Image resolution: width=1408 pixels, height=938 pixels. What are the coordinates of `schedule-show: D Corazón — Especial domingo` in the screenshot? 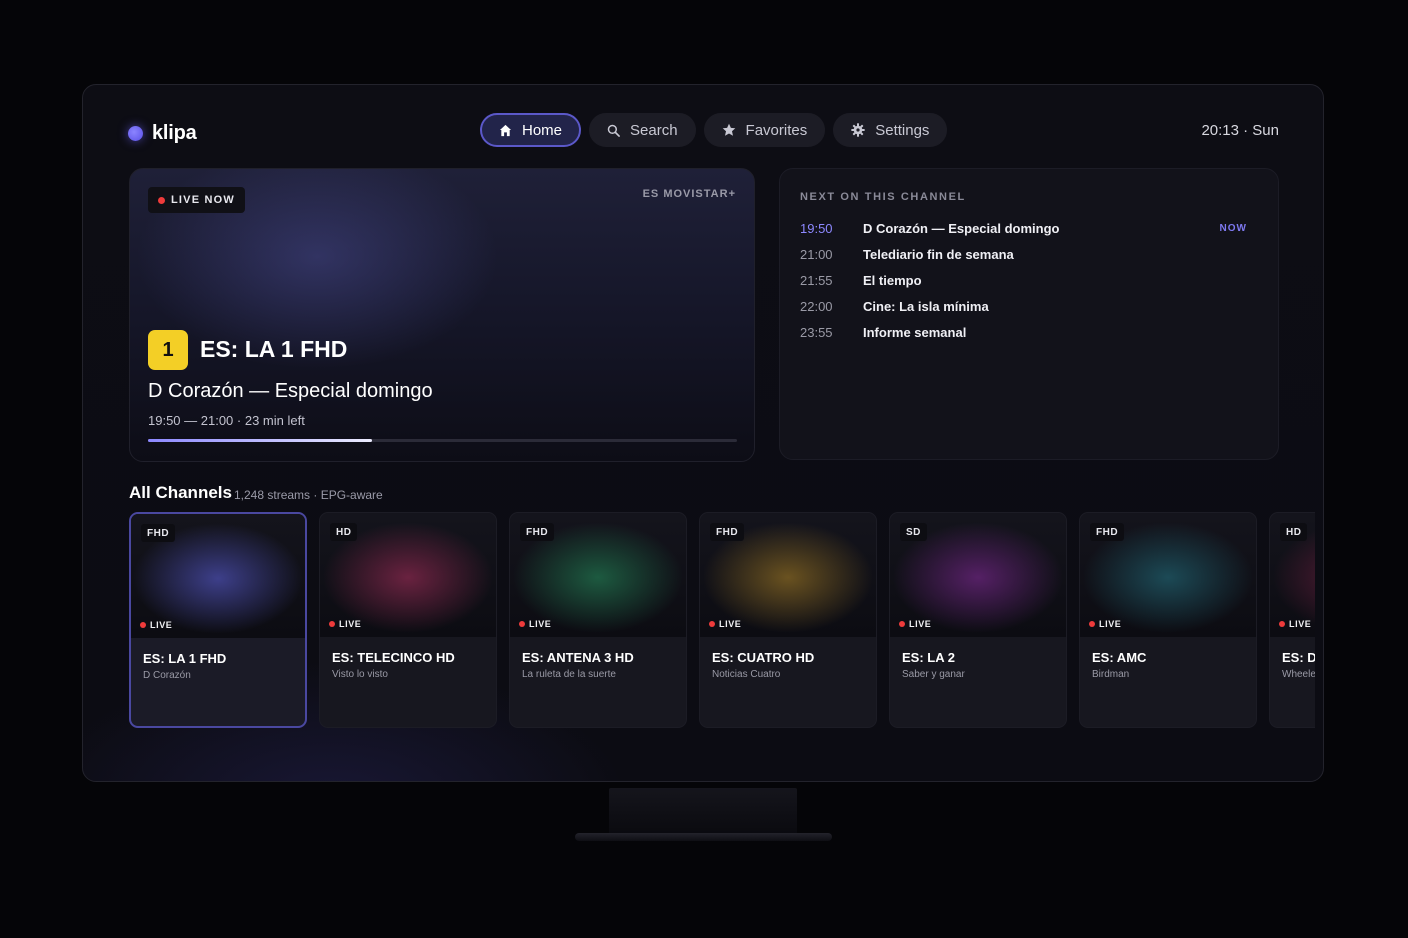 It's located at (961, 228).